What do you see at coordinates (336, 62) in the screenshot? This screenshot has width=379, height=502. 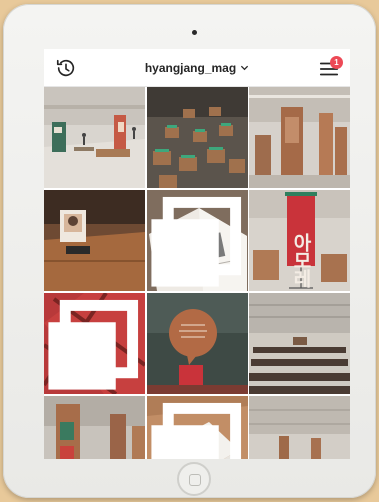 I see `notification-badge: 1` at bounding box center [336, 62].